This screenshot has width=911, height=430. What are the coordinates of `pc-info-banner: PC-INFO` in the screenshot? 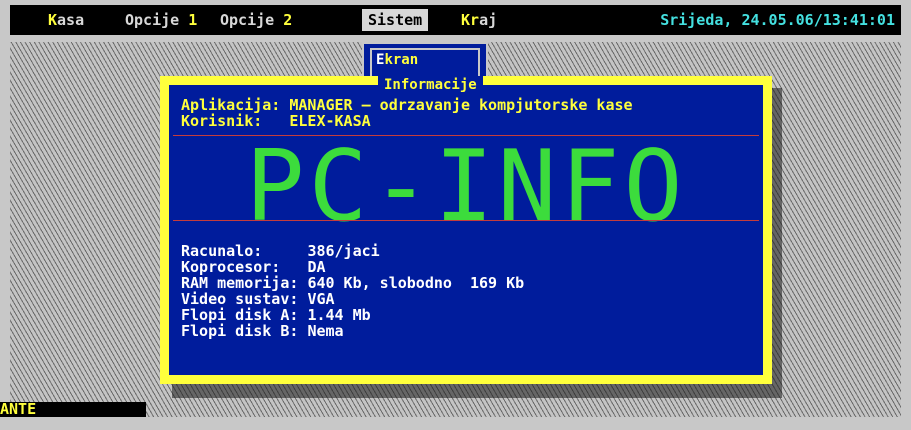 It's located at (466, 187).